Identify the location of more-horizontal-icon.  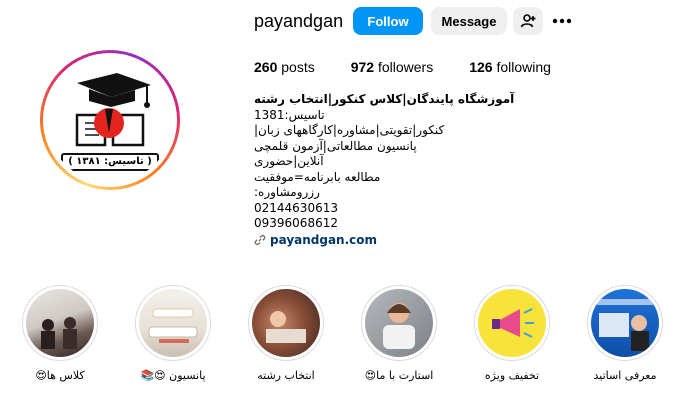
(562, 21).